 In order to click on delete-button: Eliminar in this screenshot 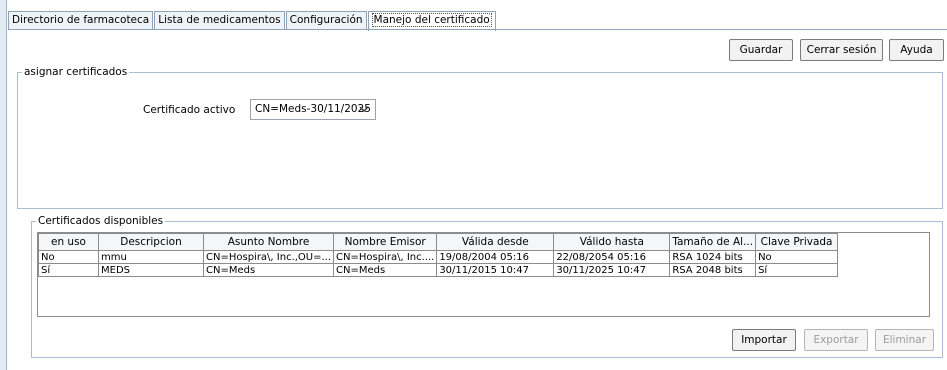, I will do `click(904, 340)`.